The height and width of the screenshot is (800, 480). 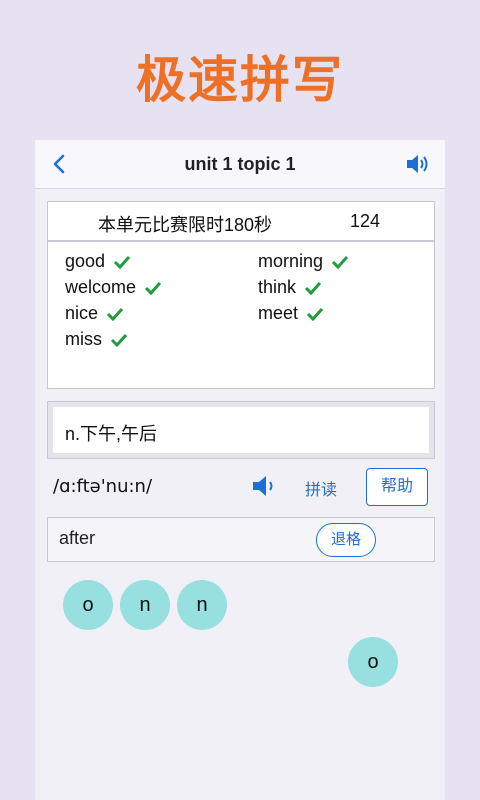 I want to click on timer-countdown: 124, so click(x=365, y=221).